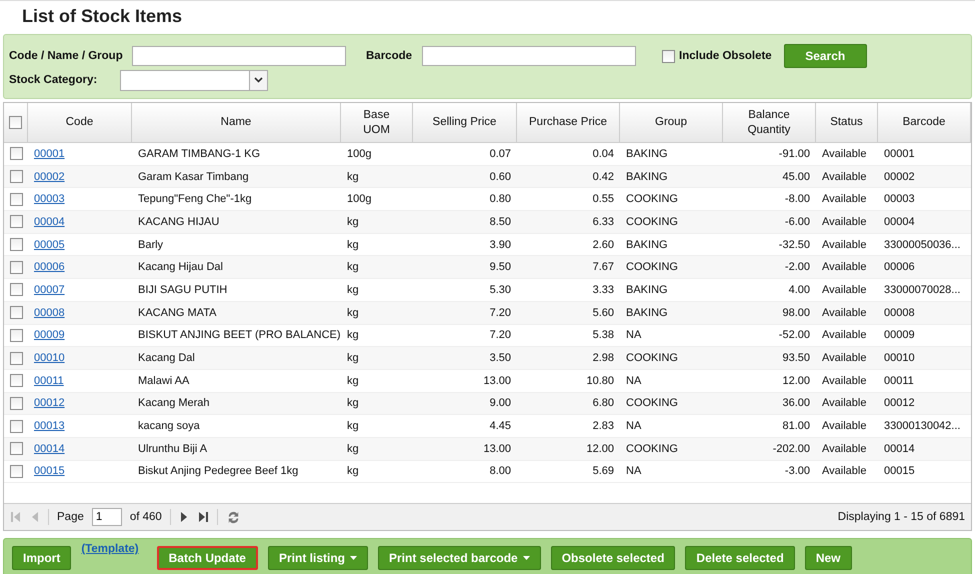 The image size is (975, 574). I want to click on table-cell: 00014, so click(899, 448).